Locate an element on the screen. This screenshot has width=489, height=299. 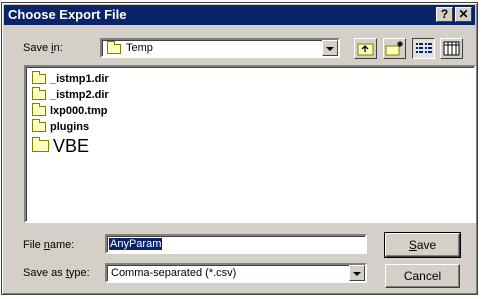
file-item-label: _istmp1.dir is located at coordinates (79, 79).